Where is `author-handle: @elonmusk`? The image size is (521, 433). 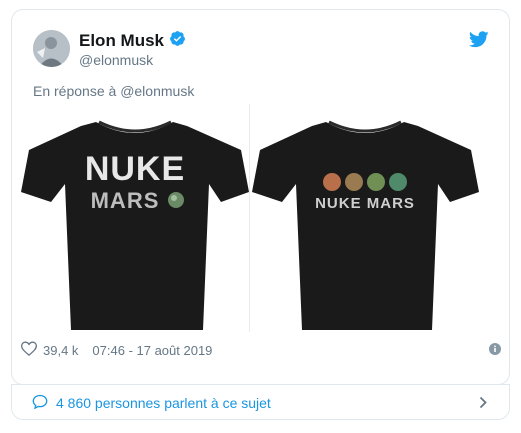
author-handle: @elonmusk is located at coordinates (116, 60).